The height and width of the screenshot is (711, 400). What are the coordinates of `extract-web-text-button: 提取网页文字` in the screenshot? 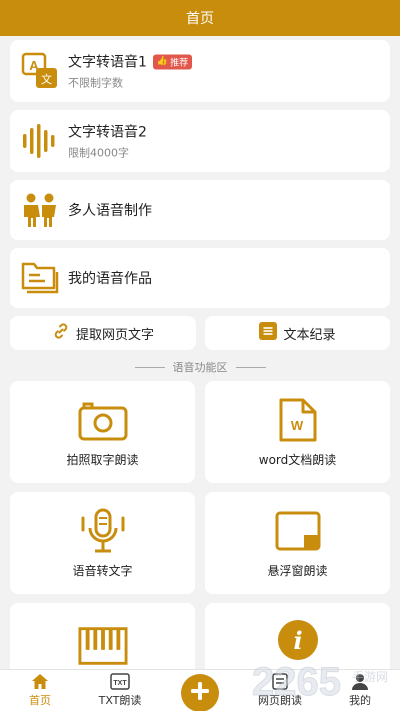 It's located at (103, 333).